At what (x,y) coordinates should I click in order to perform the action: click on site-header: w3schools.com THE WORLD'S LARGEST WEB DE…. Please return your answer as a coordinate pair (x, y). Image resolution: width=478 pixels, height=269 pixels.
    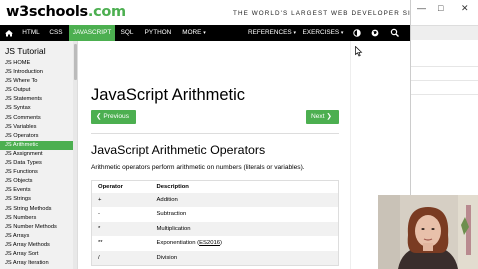
    Looking at the image, I should click on (210, 12).